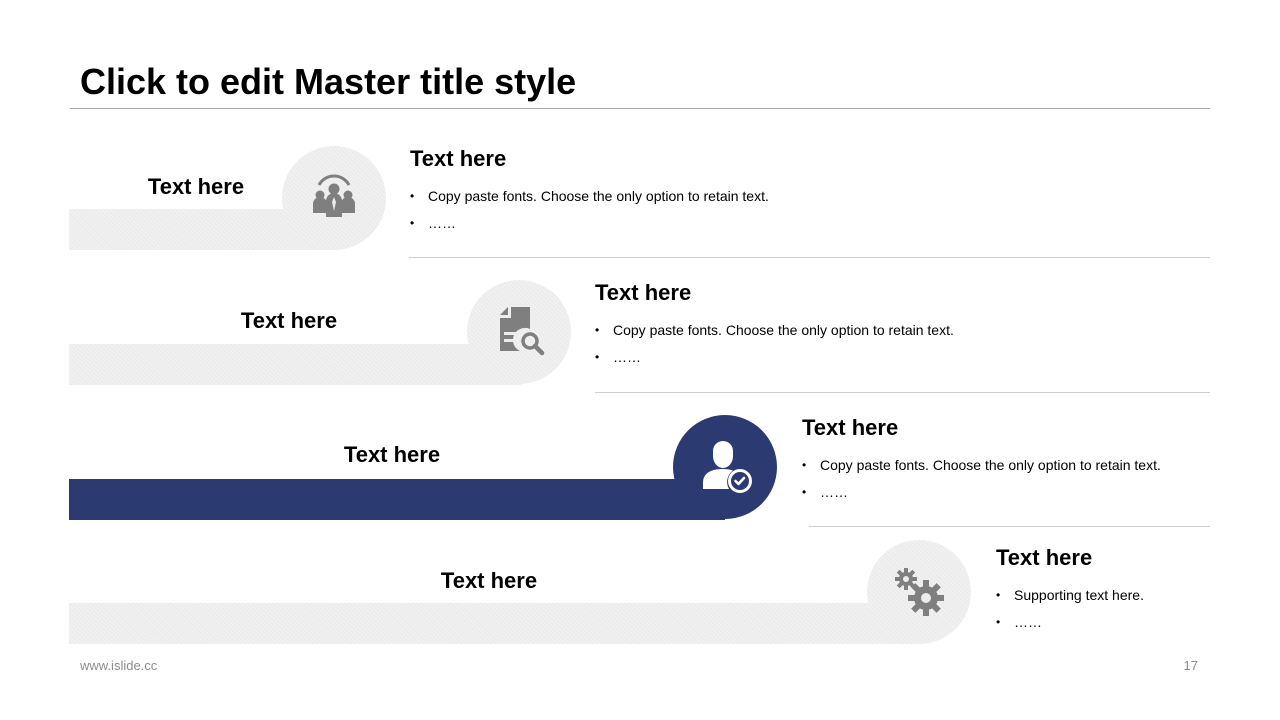 The width and height of the screenshot is (1280, 720). I want to click on footer-url: www.islide.cc, so click(119, 665).